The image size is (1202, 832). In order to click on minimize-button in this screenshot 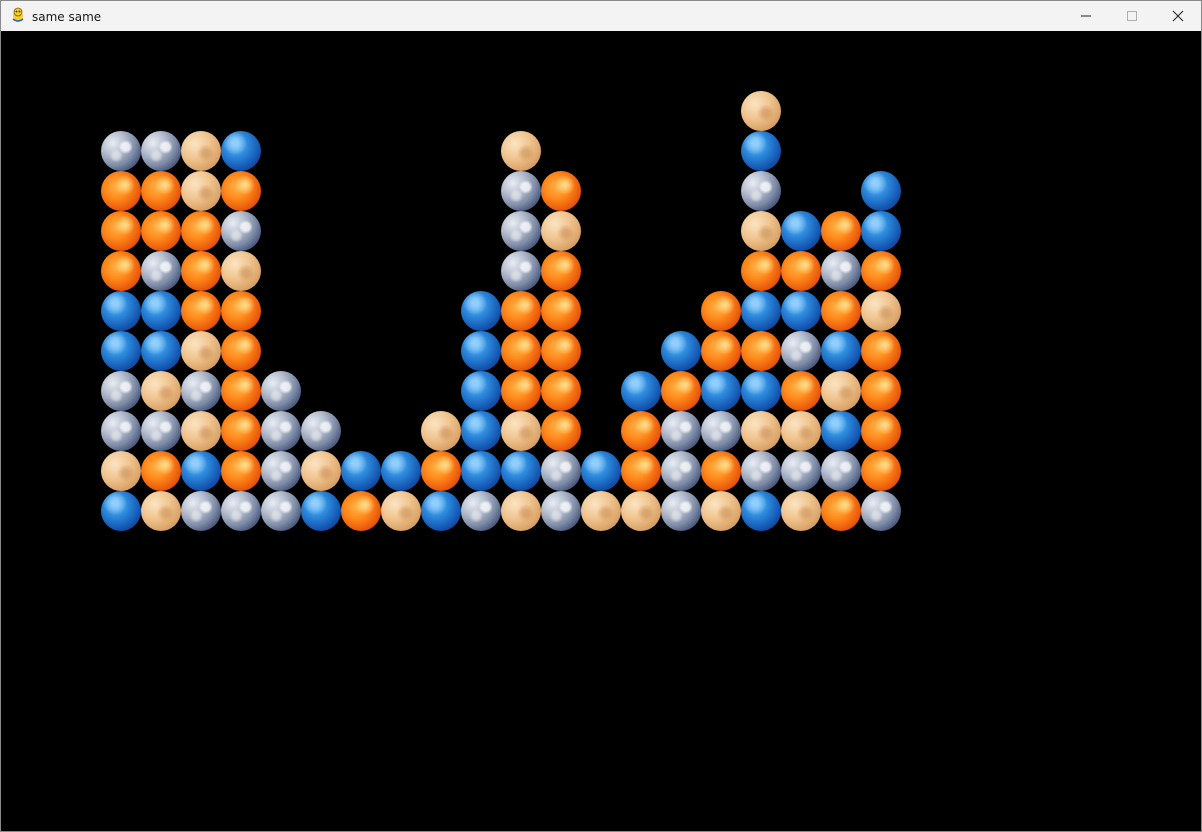, I will do `click(1086, 16)`.